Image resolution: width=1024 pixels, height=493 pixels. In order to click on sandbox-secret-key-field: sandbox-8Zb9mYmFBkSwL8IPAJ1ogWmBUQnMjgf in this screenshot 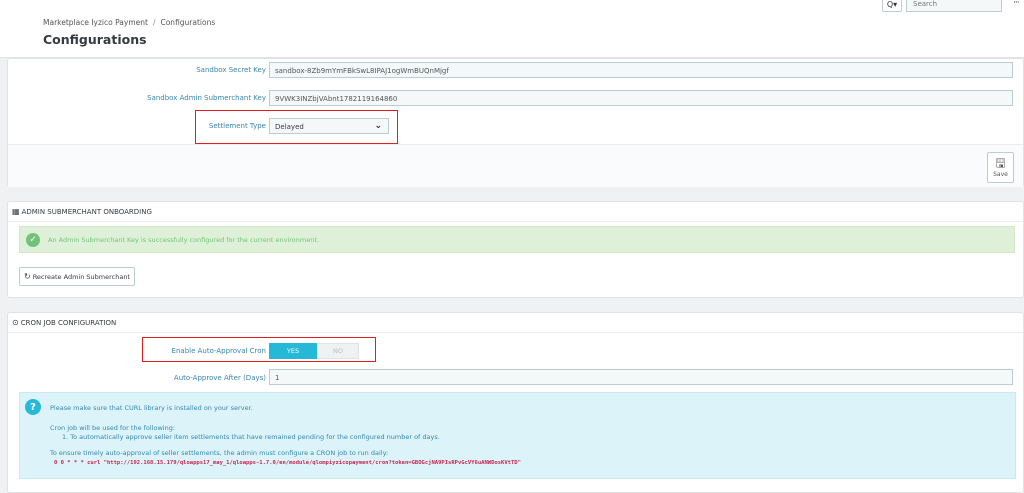, I will do `click(641, 70)`.